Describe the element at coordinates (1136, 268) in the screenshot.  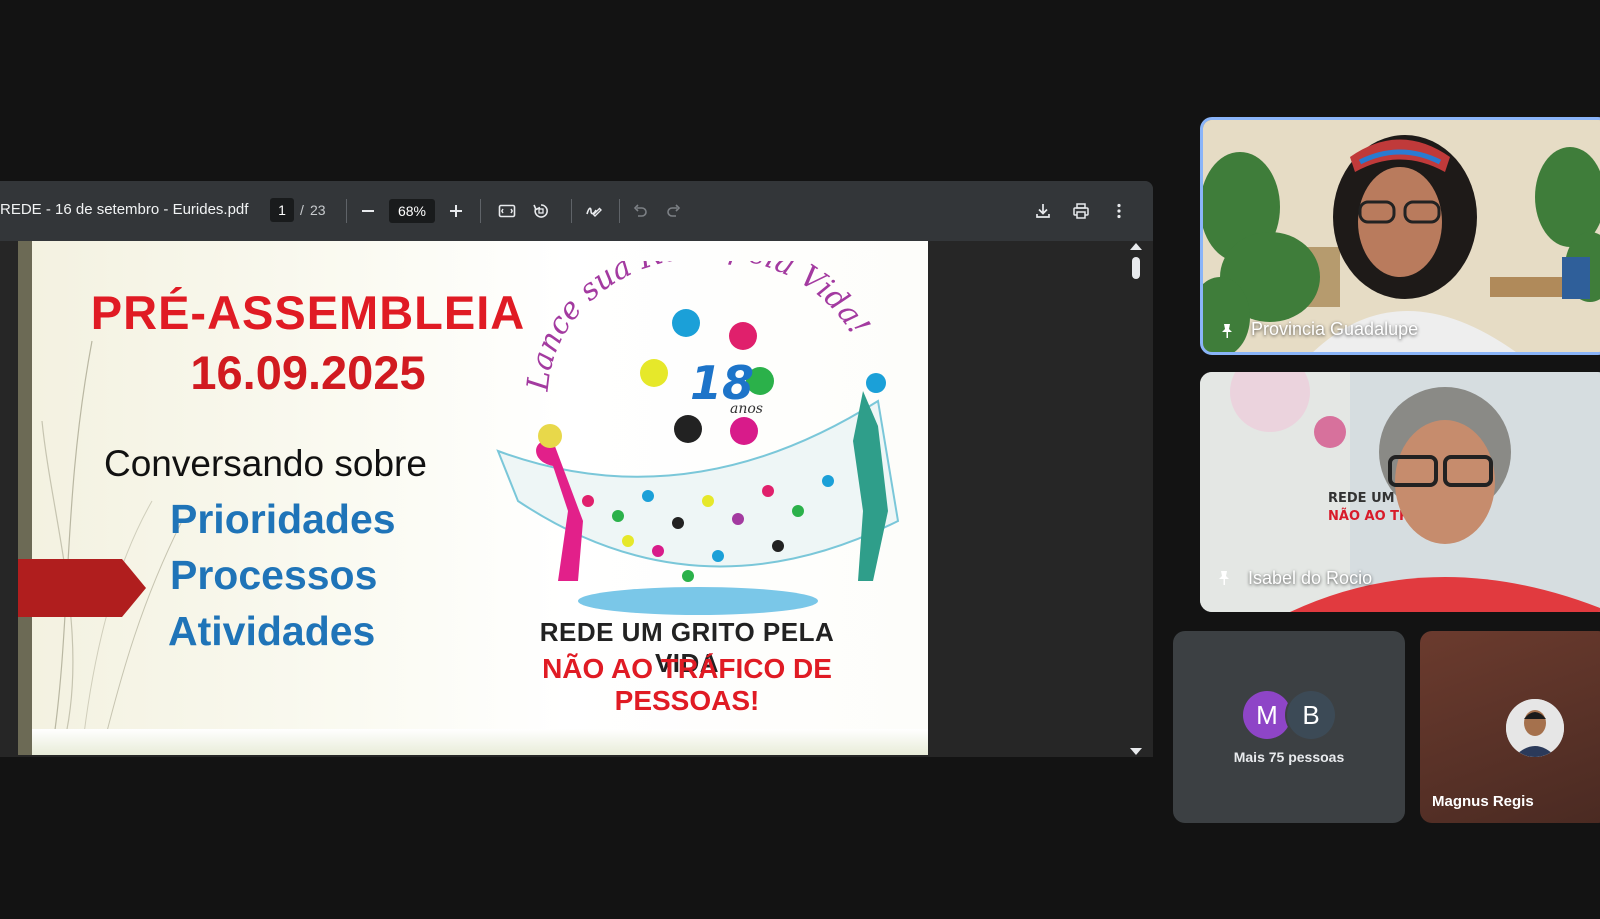
I see `scrollbar-thumb` at that location.